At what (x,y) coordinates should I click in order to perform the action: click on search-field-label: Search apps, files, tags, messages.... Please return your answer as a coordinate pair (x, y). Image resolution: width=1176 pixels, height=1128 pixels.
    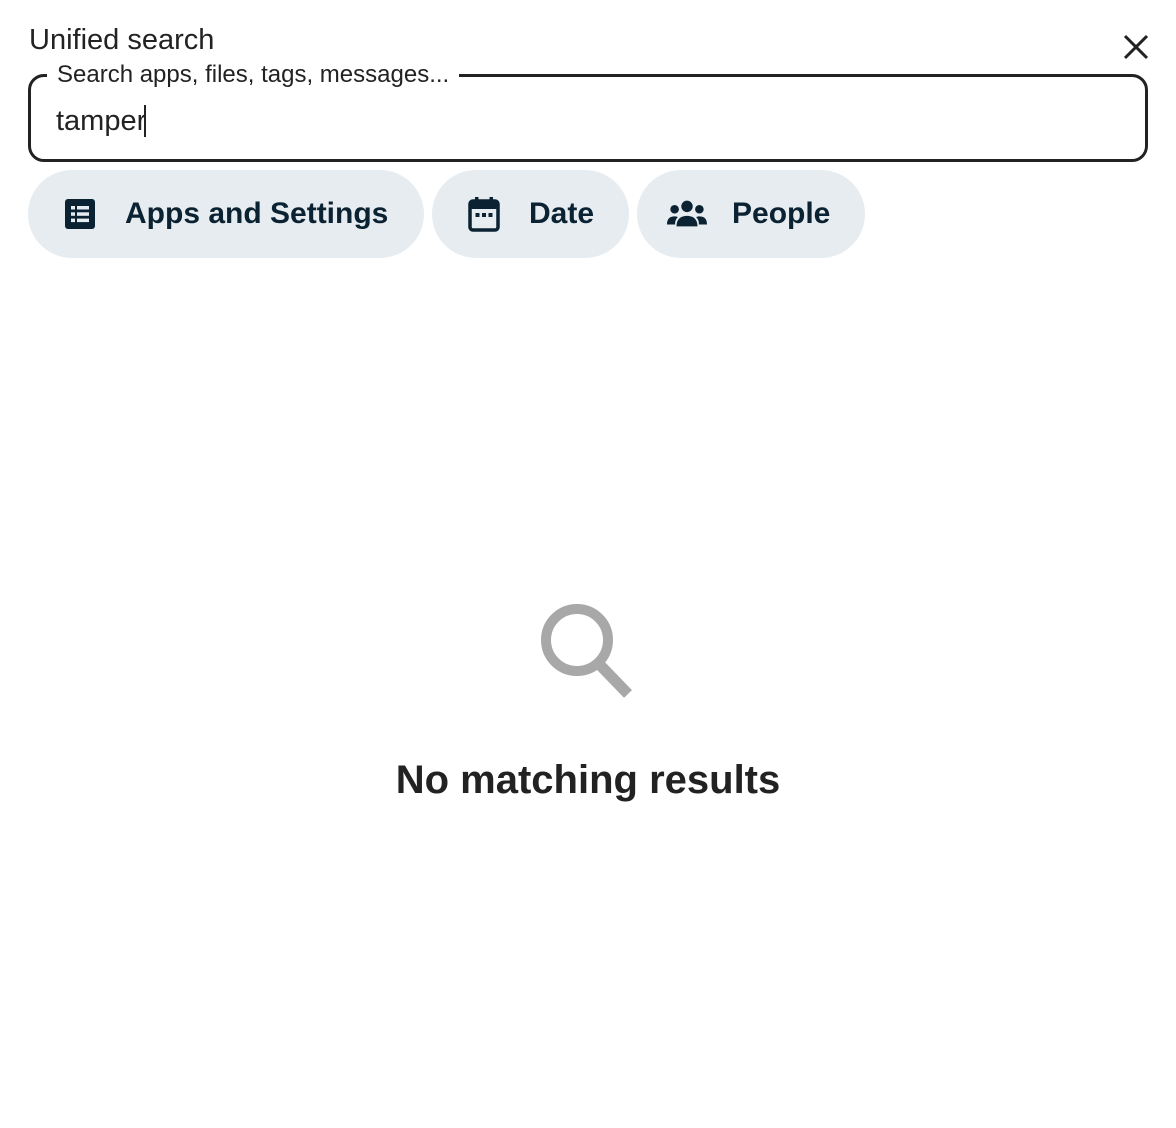
    Looking at the image, I should click on (253, 75).